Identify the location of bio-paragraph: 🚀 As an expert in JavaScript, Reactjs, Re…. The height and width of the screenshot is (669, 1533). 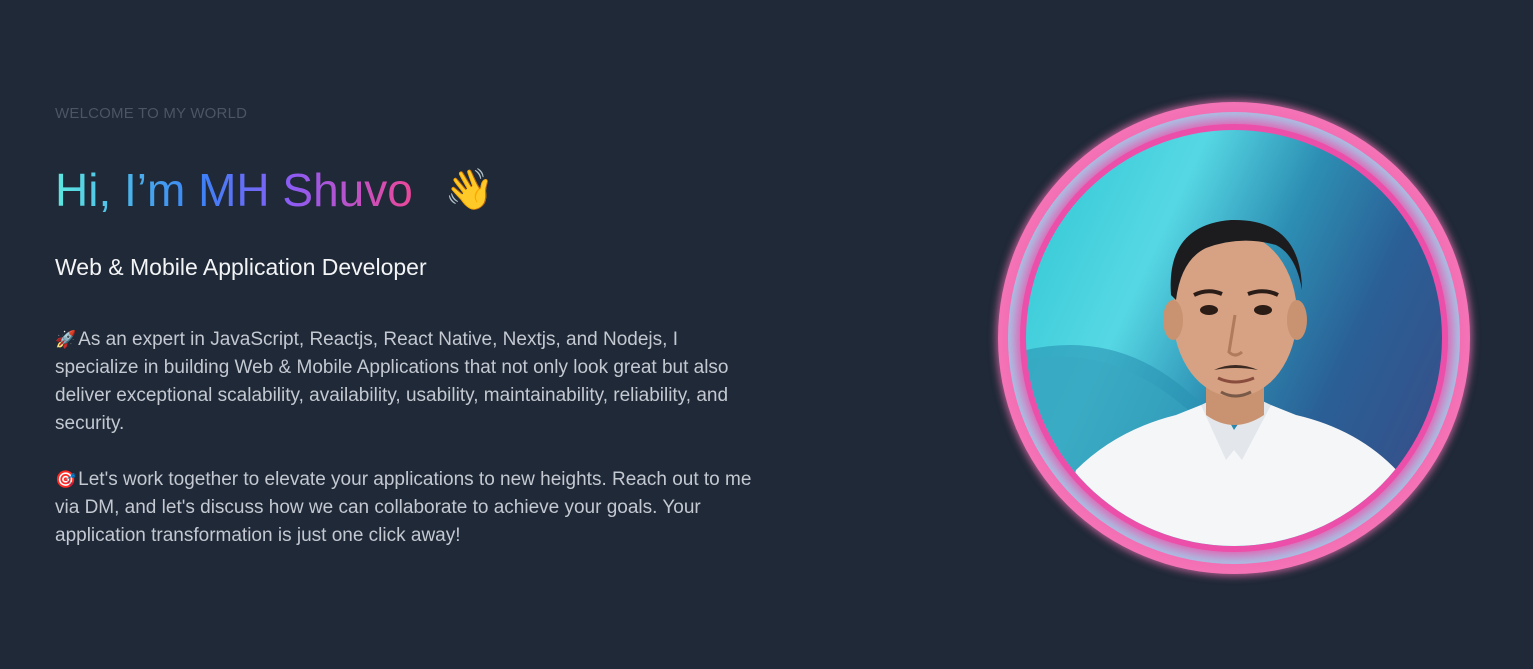
(405, 382).